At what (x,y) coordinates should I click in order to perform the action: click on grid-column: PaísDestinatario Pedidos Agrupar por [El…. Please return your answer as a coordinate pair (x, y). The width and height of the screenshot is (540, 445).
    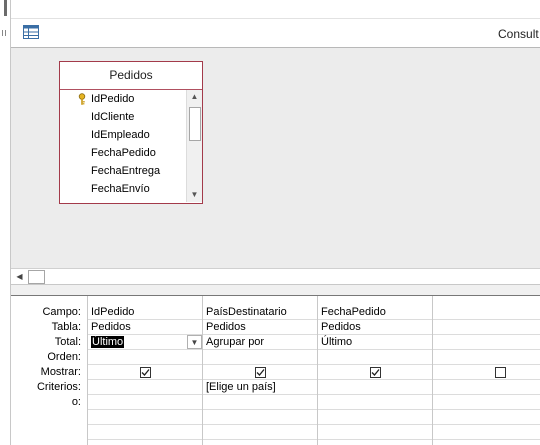
    Looking at the image, I should click on (260, 370).